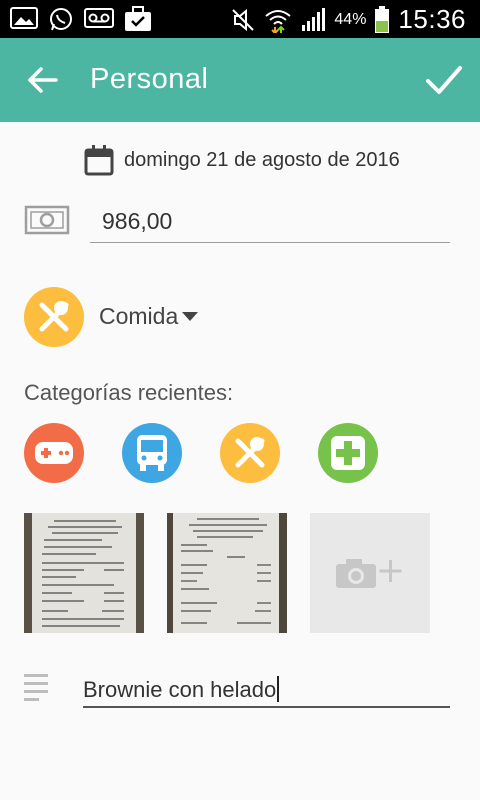  I want to click on caret-down-icon, so click(190, 316).